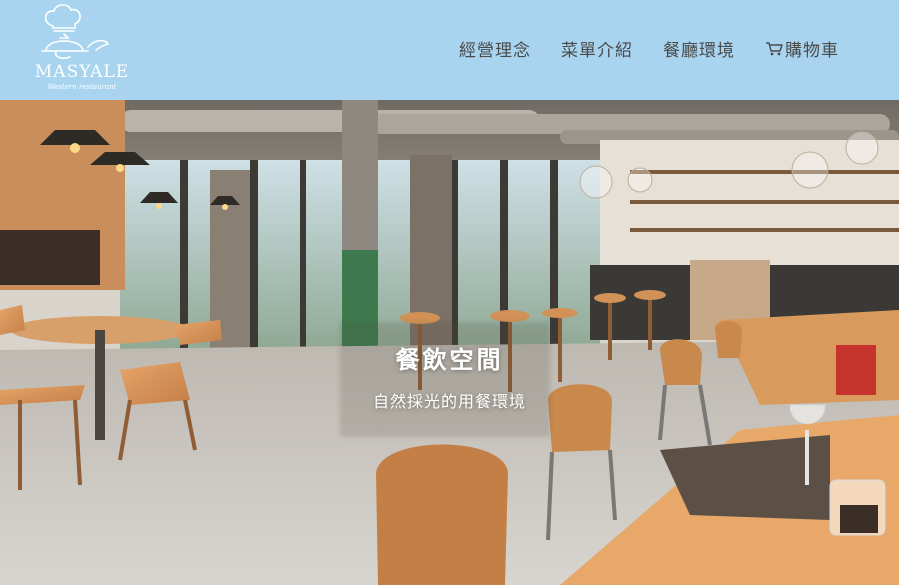 This screenshot has height=585, width=899. What do you see at coordinates (449, 360) in the screenshot?
I see `hero-title: 餐飲空間` at bounding box center [449, 360].